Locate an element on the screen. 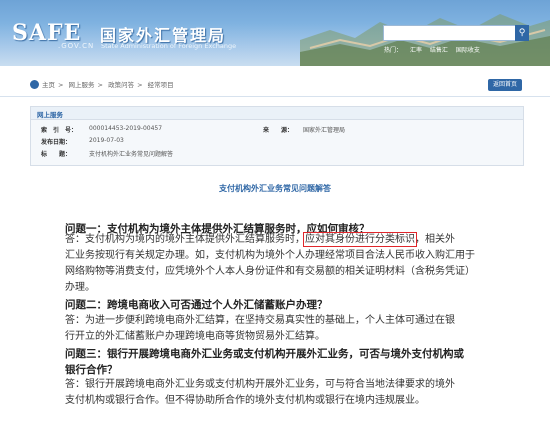  answer-1-text-b: ，相关外 is located at coordinates (435, 239).